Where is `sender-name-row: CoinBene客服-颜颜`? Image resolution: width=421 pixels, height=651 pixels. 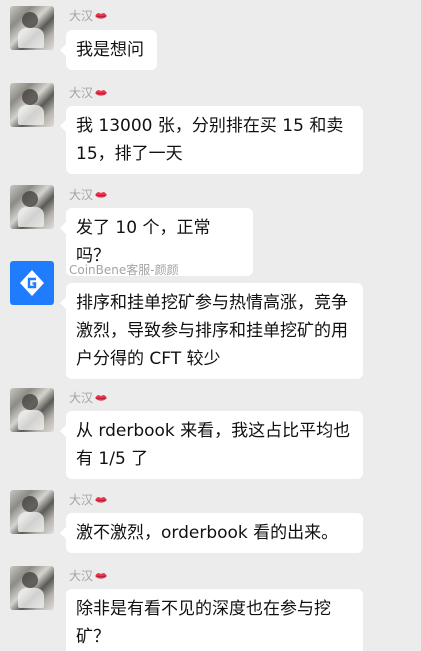
sender-name-row: CoinBene客服-颜颜 is located at coordinates (124, 270).